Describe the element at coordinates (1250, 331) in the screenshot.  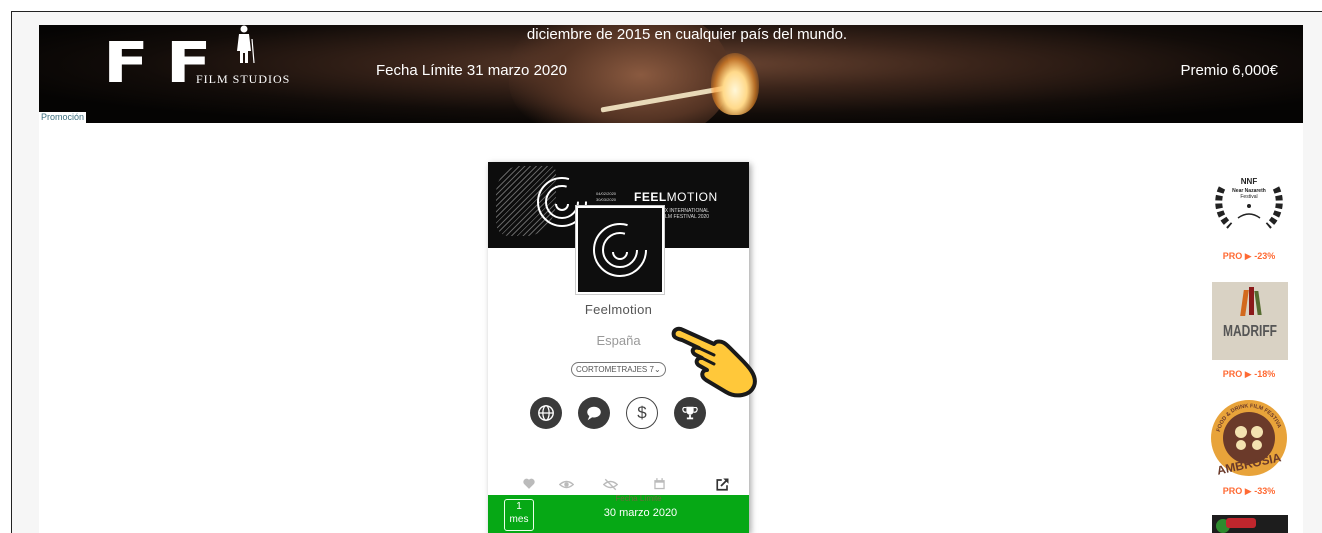
I see `madriff-logo-text: MADRIFF` at that location.